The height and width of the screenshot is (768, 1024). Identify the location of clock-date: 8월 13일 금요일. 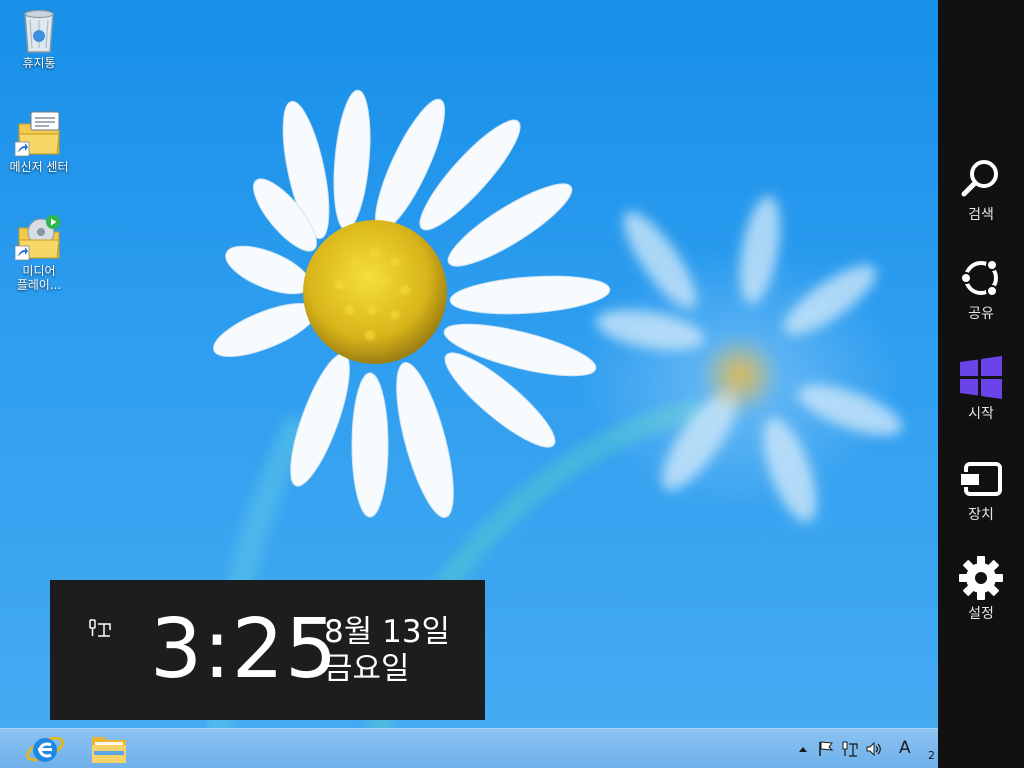
(387, 651).